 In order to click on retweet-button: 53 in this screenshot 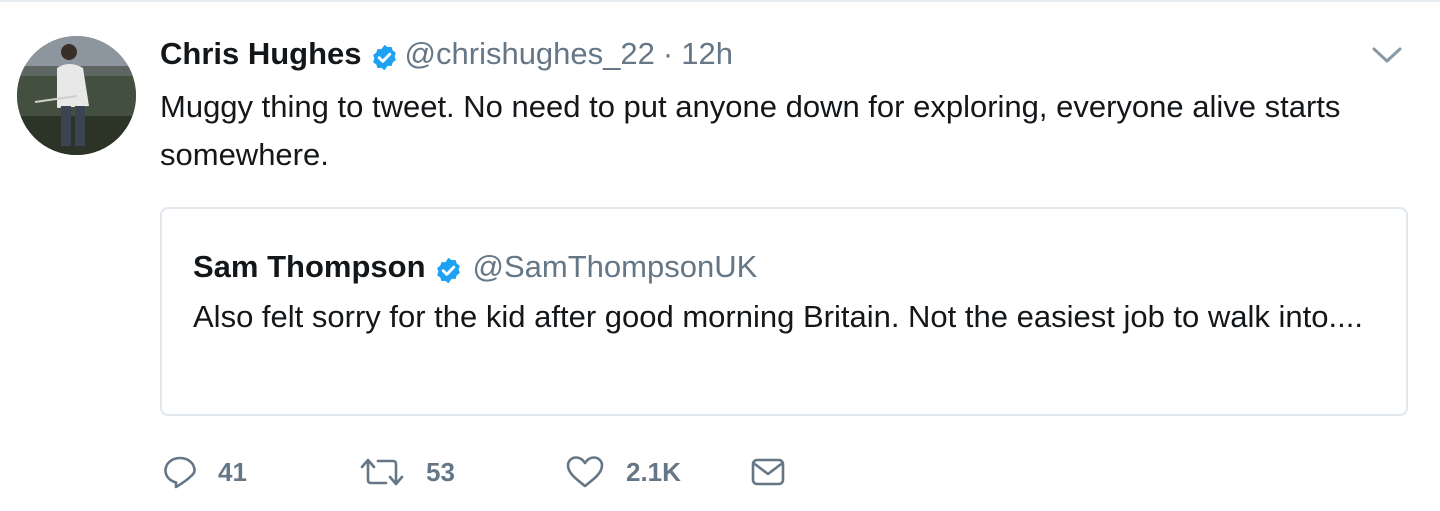, I will do `click(461, 472)`.